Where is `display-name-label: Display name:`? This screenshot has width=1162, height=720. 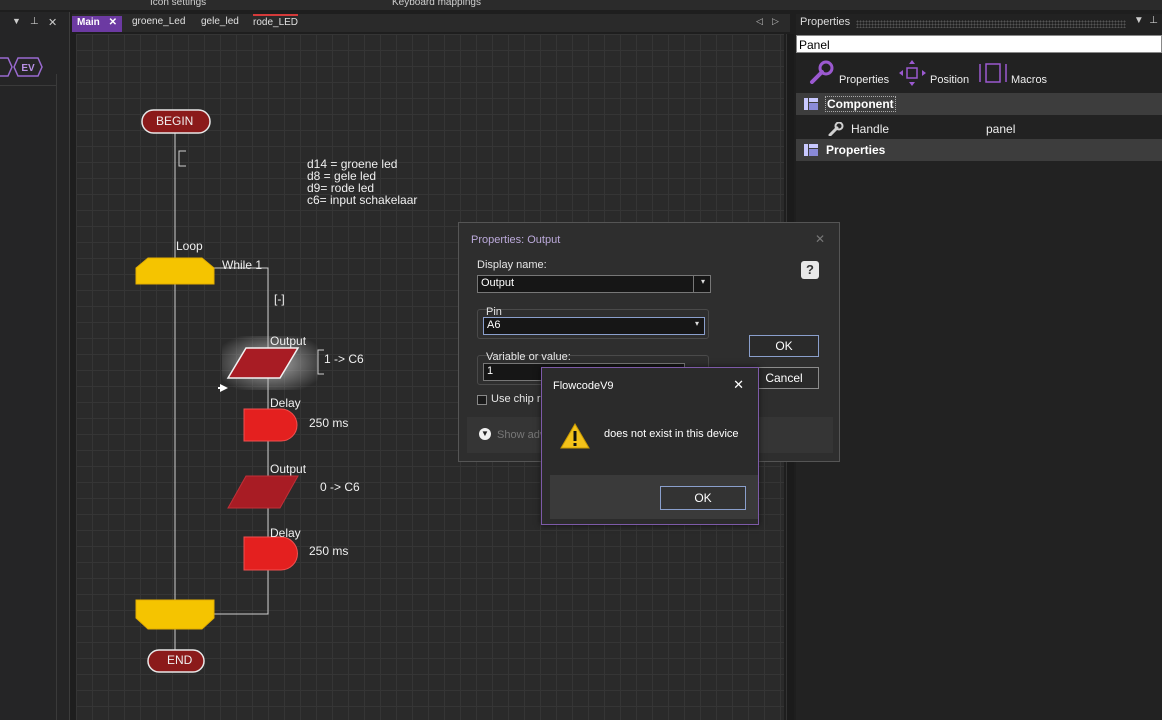
display-name-label: Display name: is located at coordinates (512, 265).